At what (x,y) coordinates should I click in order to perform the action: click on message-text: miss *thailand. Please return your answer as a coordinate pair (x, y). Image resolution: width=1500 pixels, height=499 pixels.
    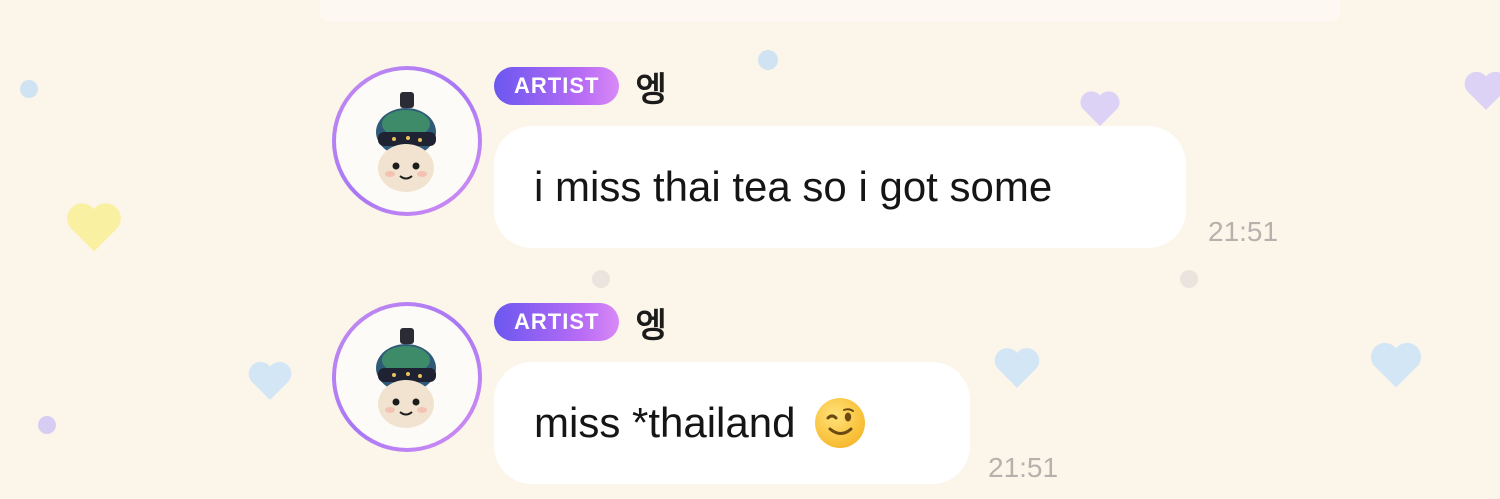
    Looking at the image, I should click on (665, 422).